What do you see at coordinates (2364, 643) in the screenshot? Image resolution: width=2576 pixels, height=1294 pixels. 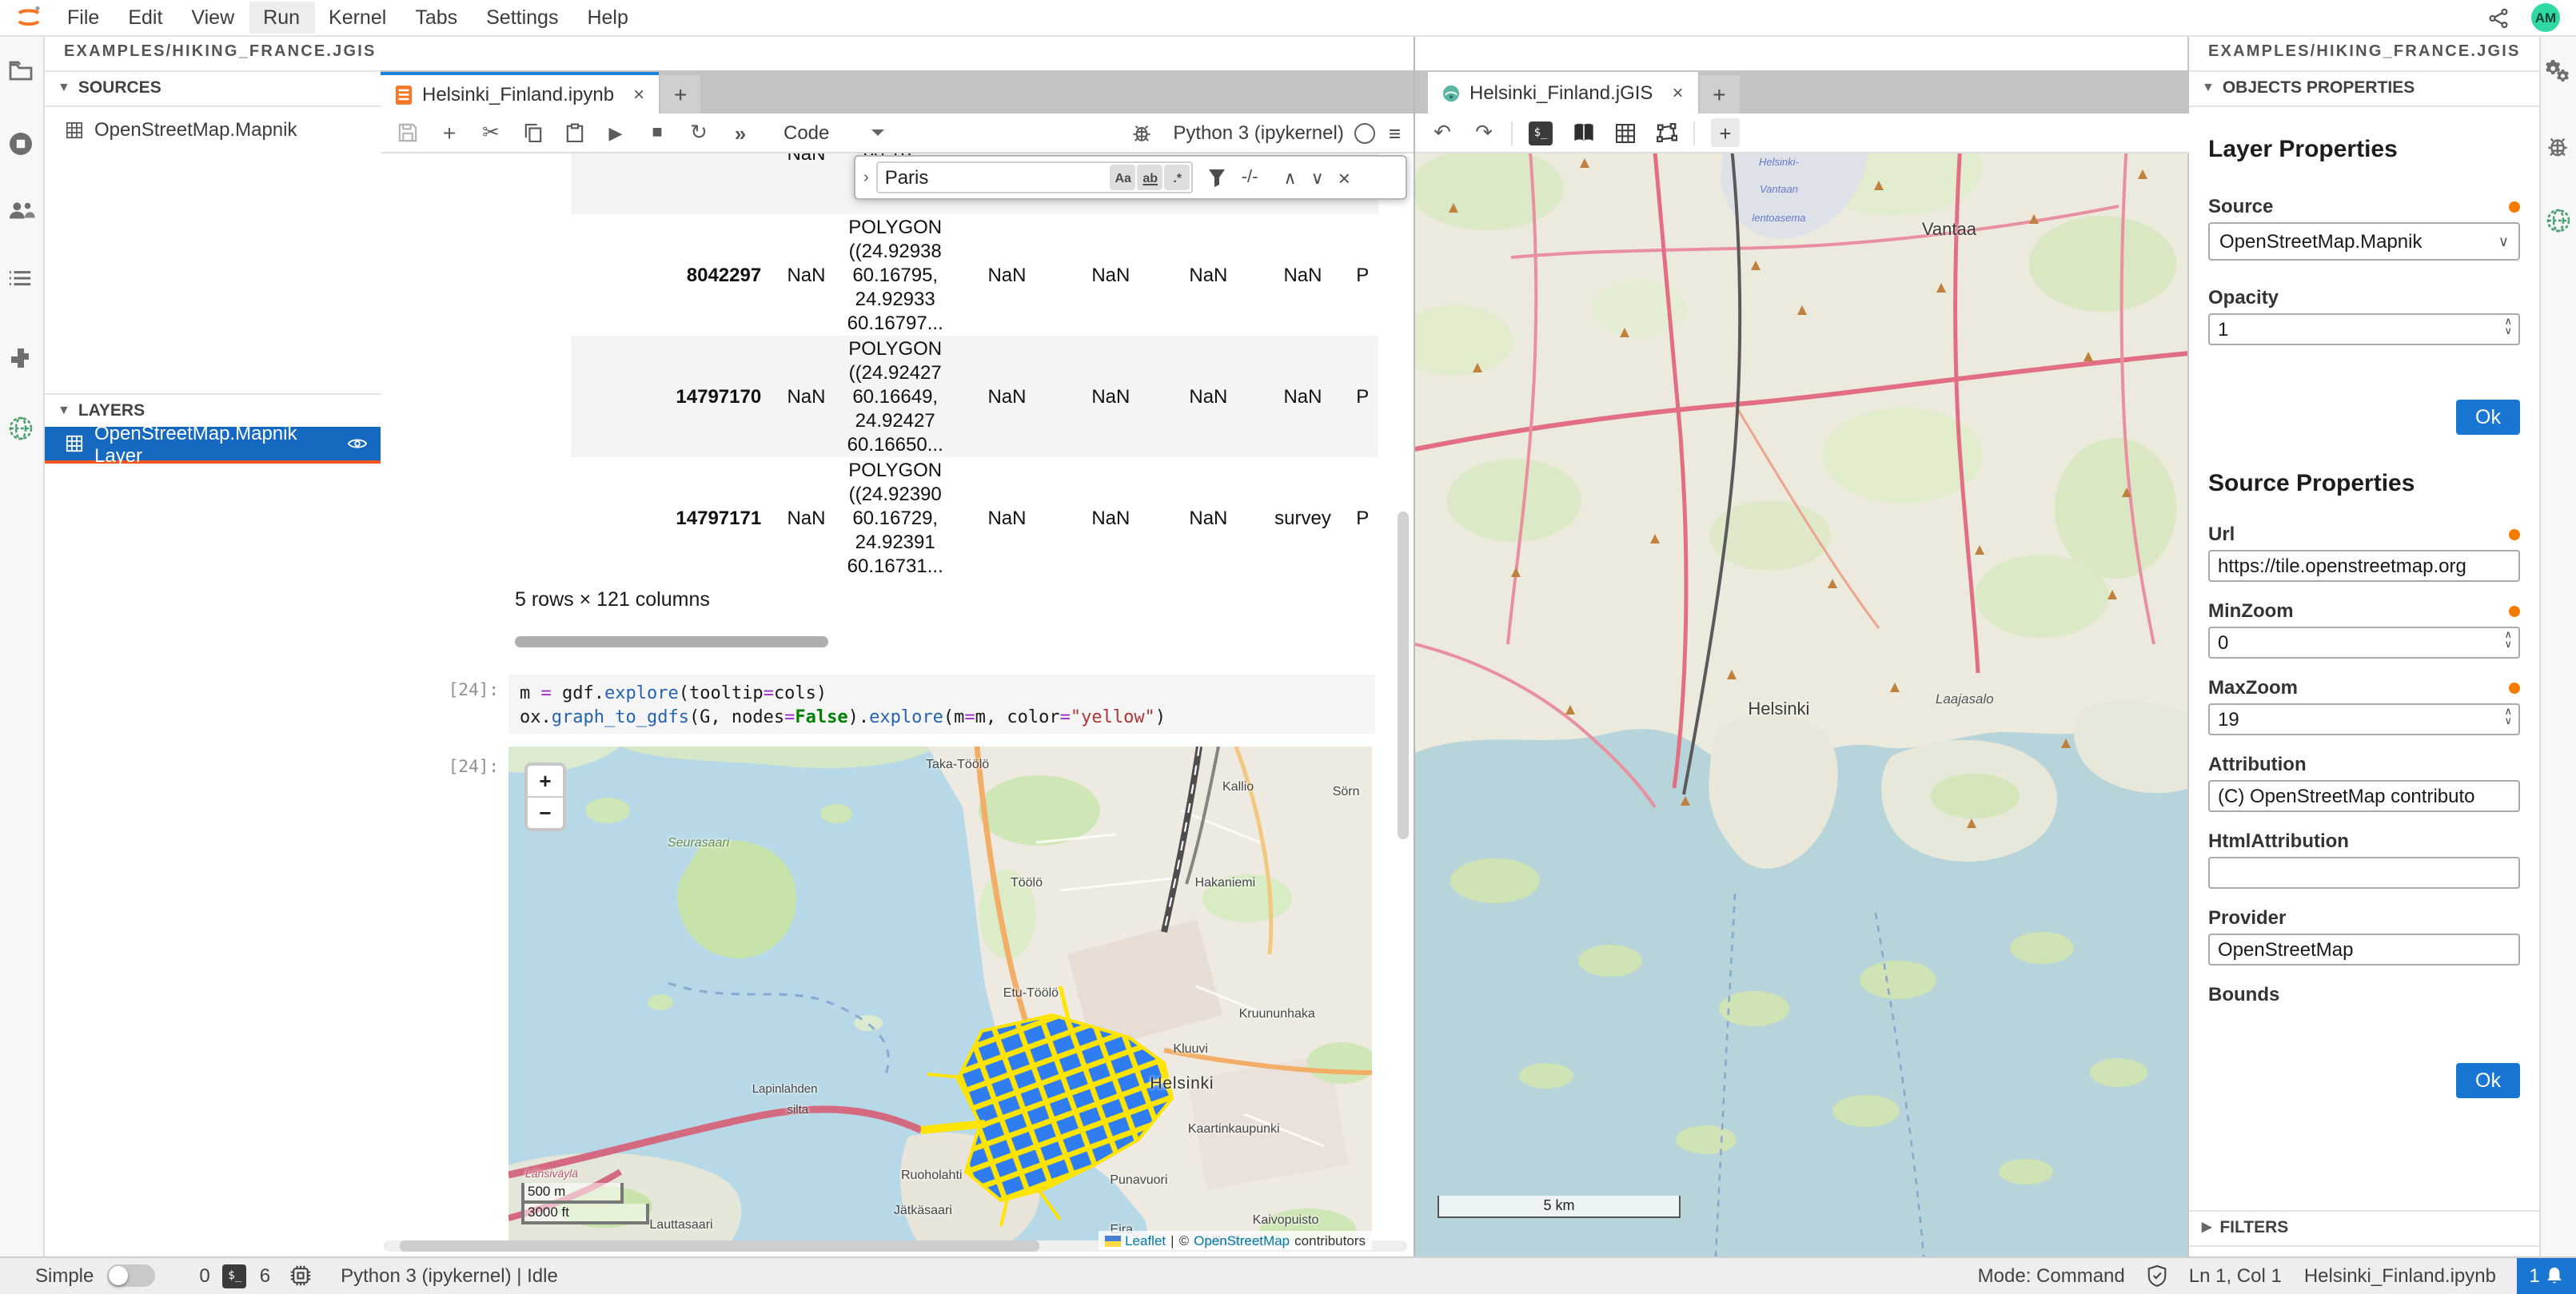 I see `minzoom-input` at bounding box center [2364, 643].